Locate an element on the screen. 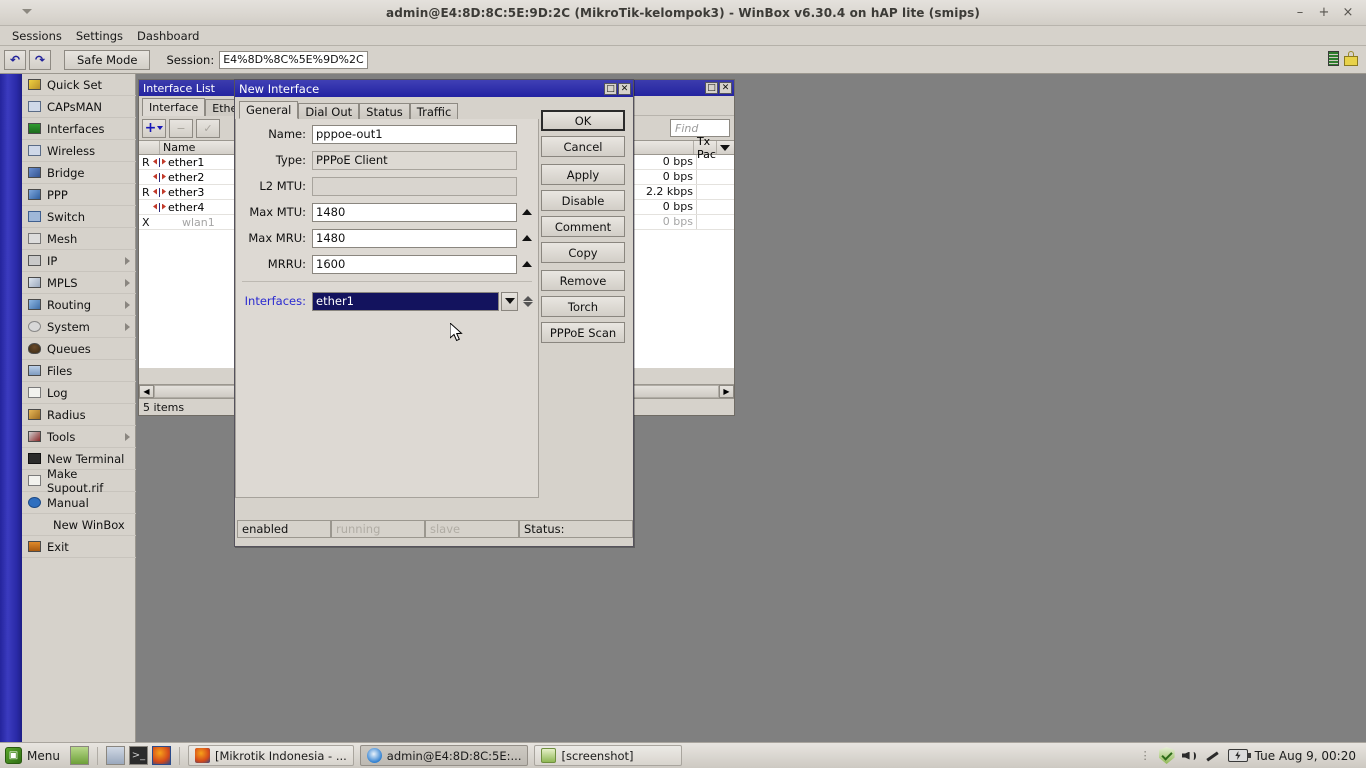  plug-icon is located at coordinates (1213, 755).